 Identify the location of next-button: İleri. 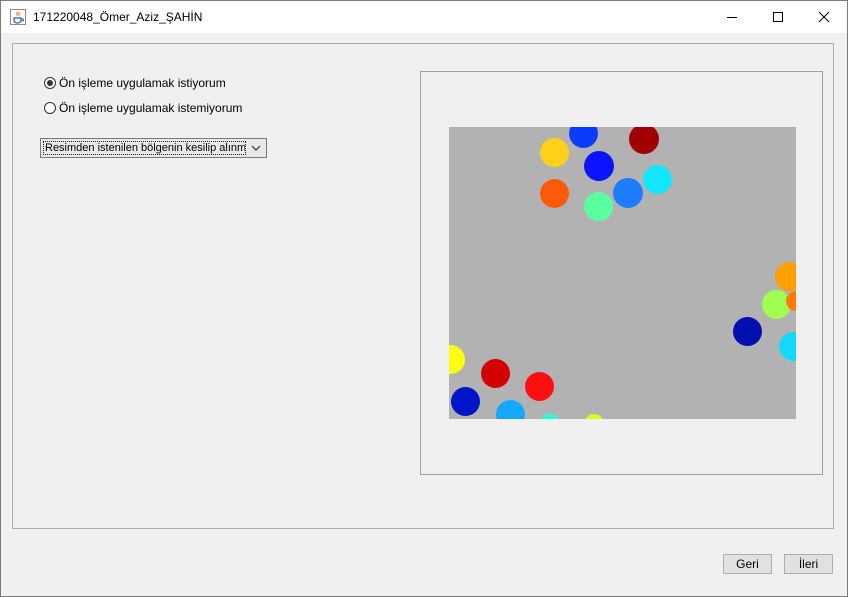
(808, 564).